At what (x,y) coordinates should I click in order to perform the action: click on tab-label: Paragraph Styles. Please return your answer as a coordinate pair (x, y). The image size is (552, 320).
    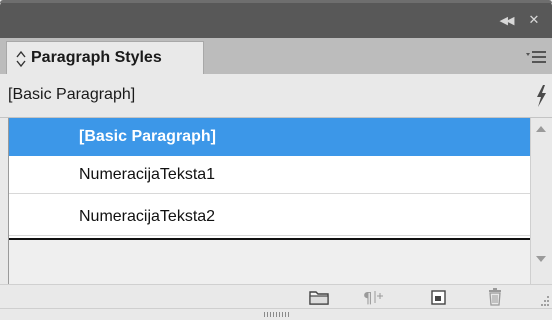
    Looking at the image, I should click on (96, 57).